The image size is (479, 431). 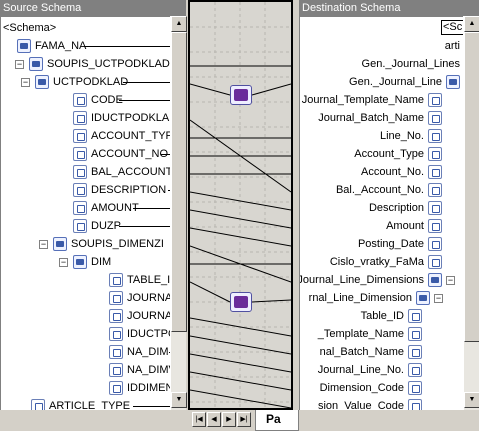 What do you see at coordinates (381, 136) in the screenshot?
I see `destination-node: Line_No.` at bounding box center [381, 136].